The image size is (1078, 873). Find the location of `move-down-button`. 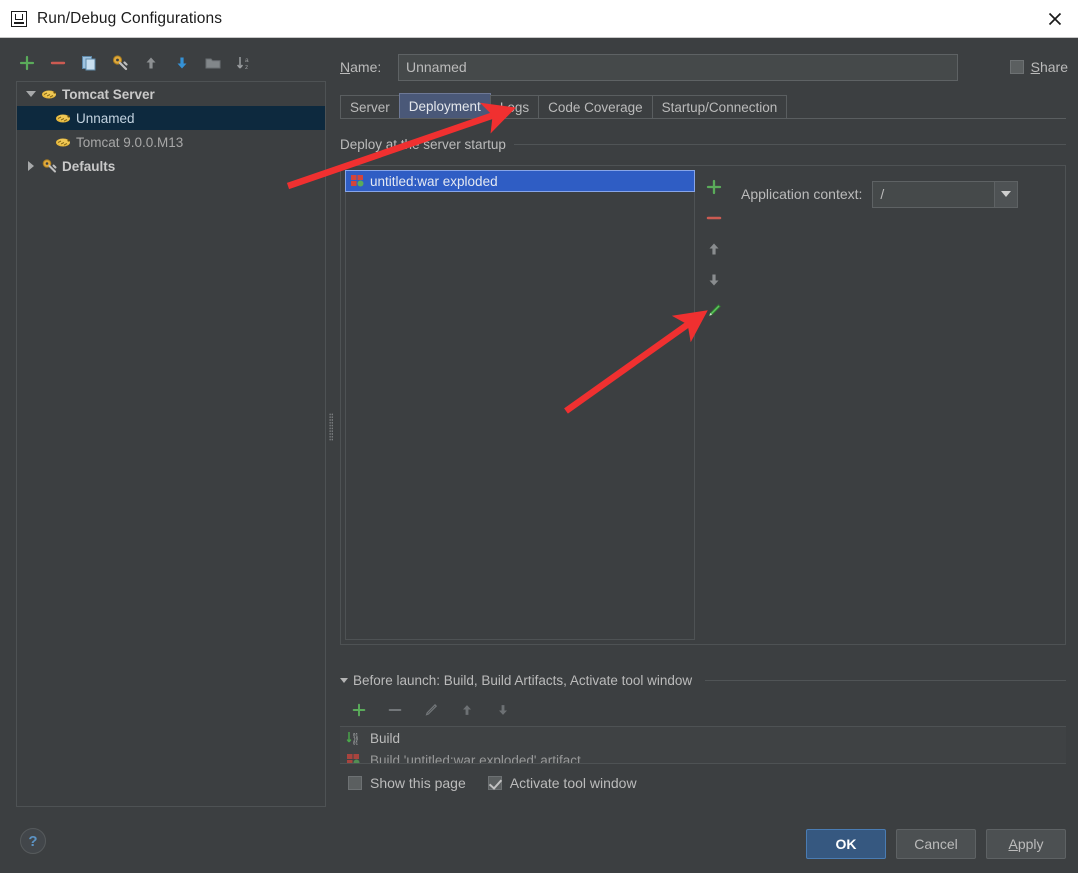

move-down-button is located at coordinates (182, 63).